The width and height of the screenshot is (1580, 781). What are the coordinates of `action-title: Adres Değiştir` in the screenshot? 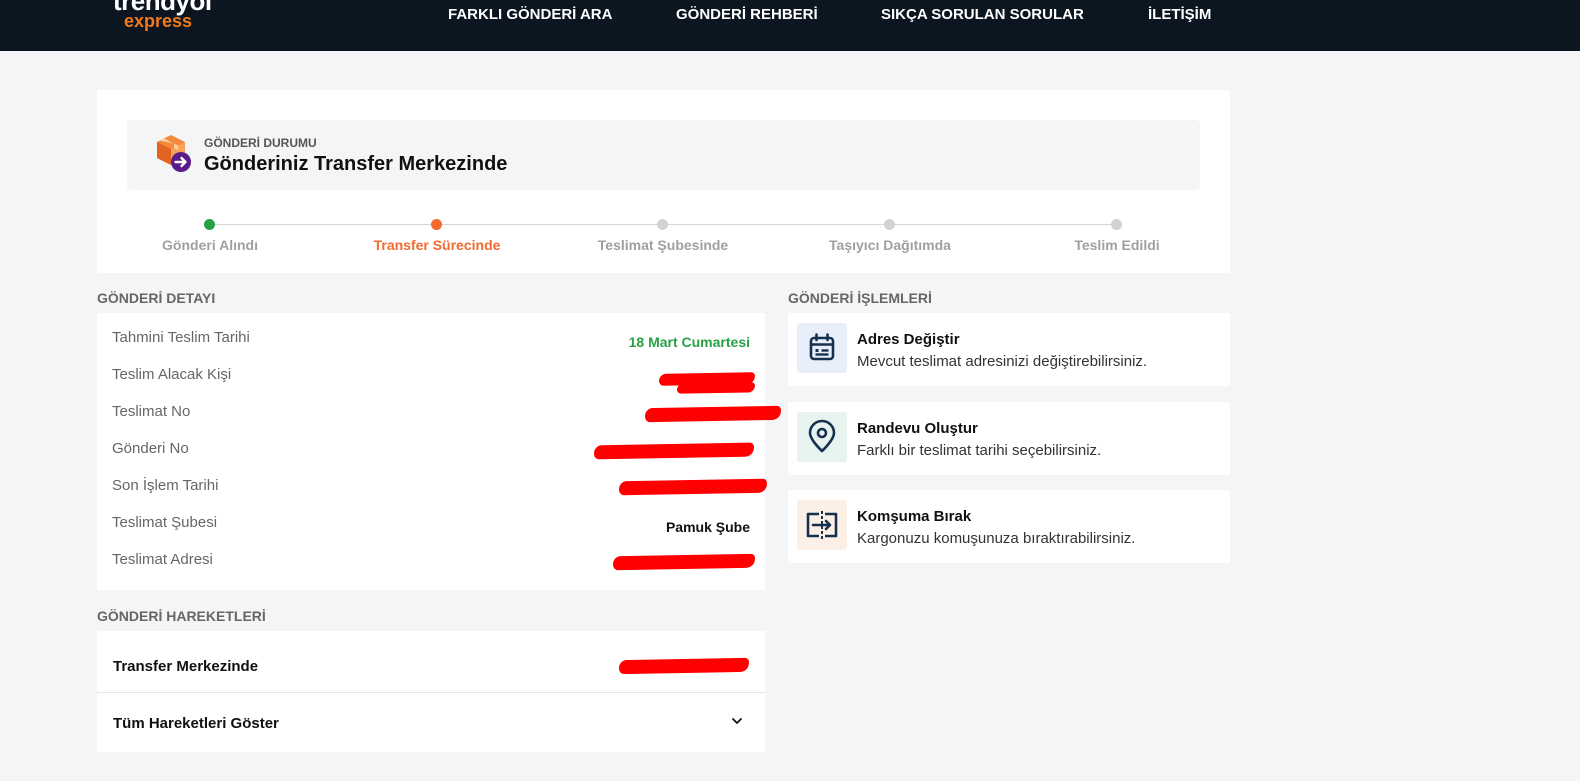 It's located at (908, 339).